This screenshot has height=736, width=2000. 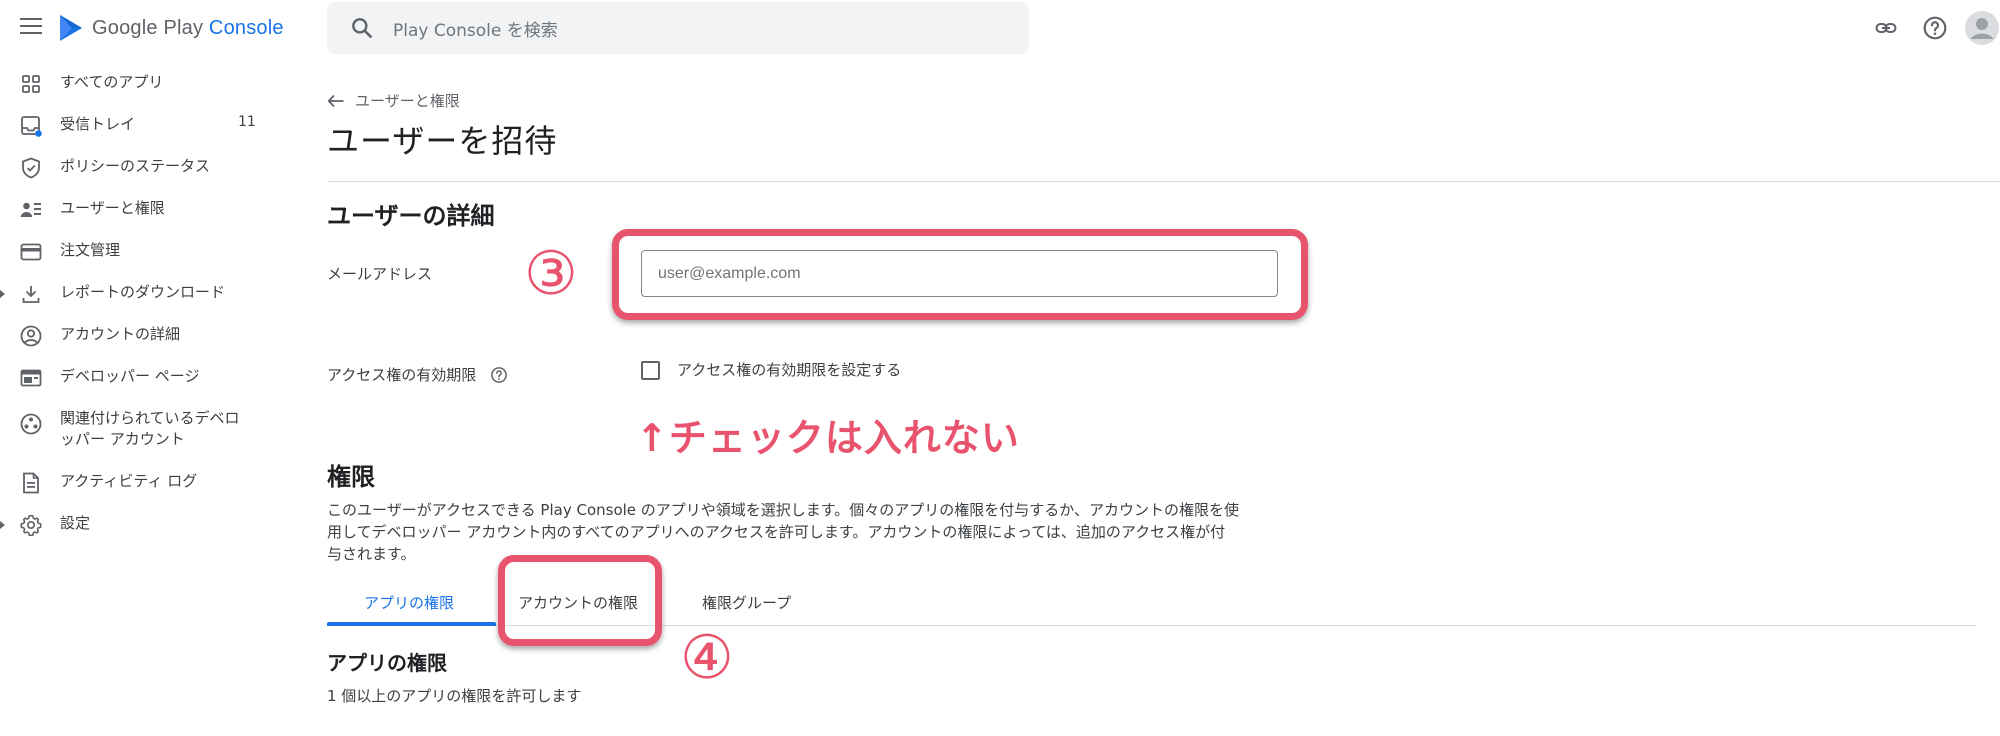 I want to click on sidebar-item-label: アクティビティ ログ, so click(x=129, y=481).